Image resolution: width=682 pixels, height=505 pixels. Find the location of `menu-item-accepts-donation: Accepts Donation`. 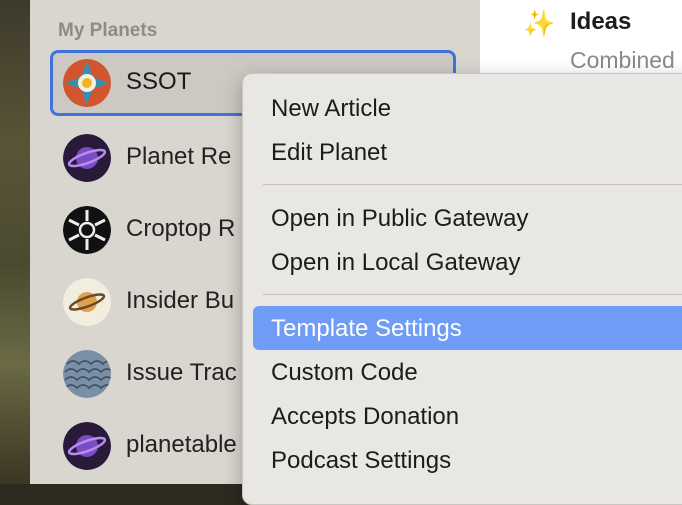

menu-item-accepts-donation: Accepts Donation is located at coordinates (467, 416).